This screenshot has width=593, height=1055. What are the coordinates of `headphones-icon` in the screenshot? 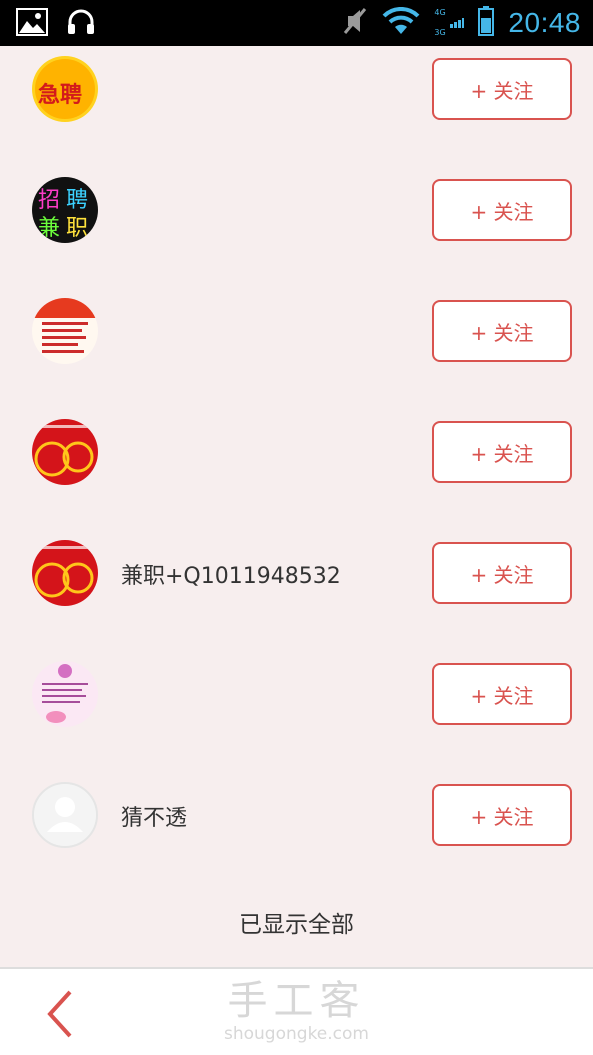 It's located at (81, 24).